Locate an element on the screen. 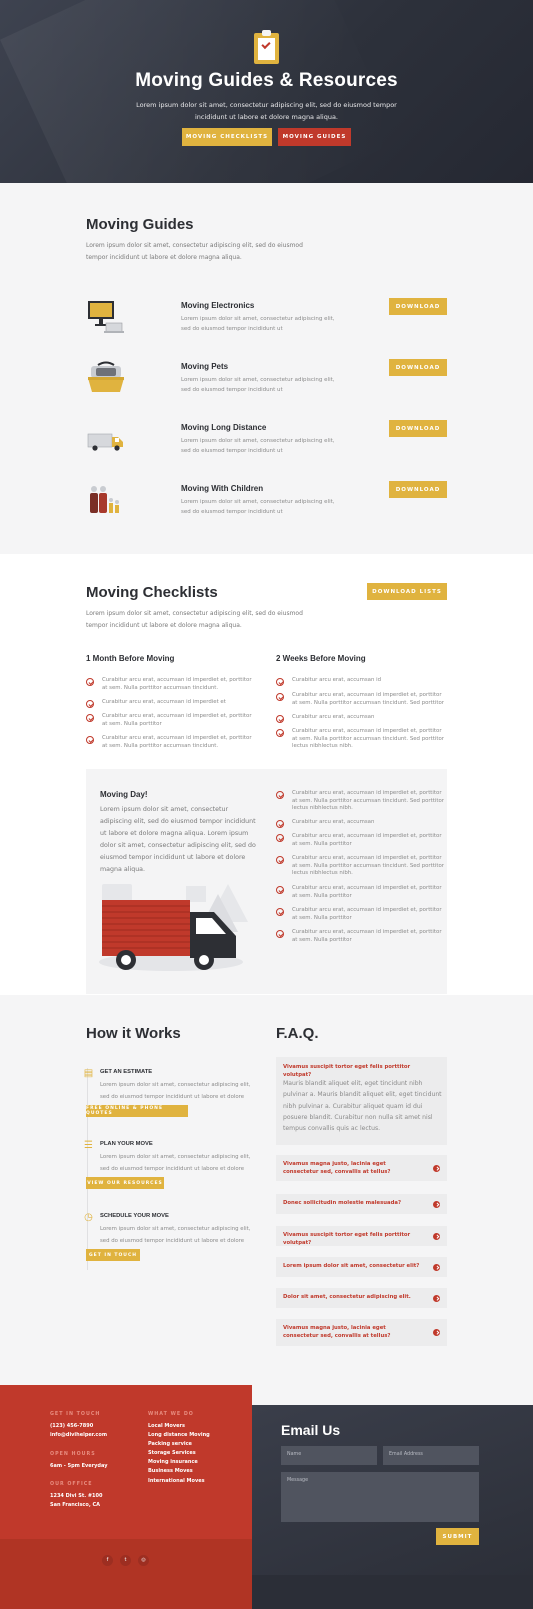 Image resolution: width=533 pixels, height=1609 pixels. footer-info-panel is located at coordinates (126, 1462).